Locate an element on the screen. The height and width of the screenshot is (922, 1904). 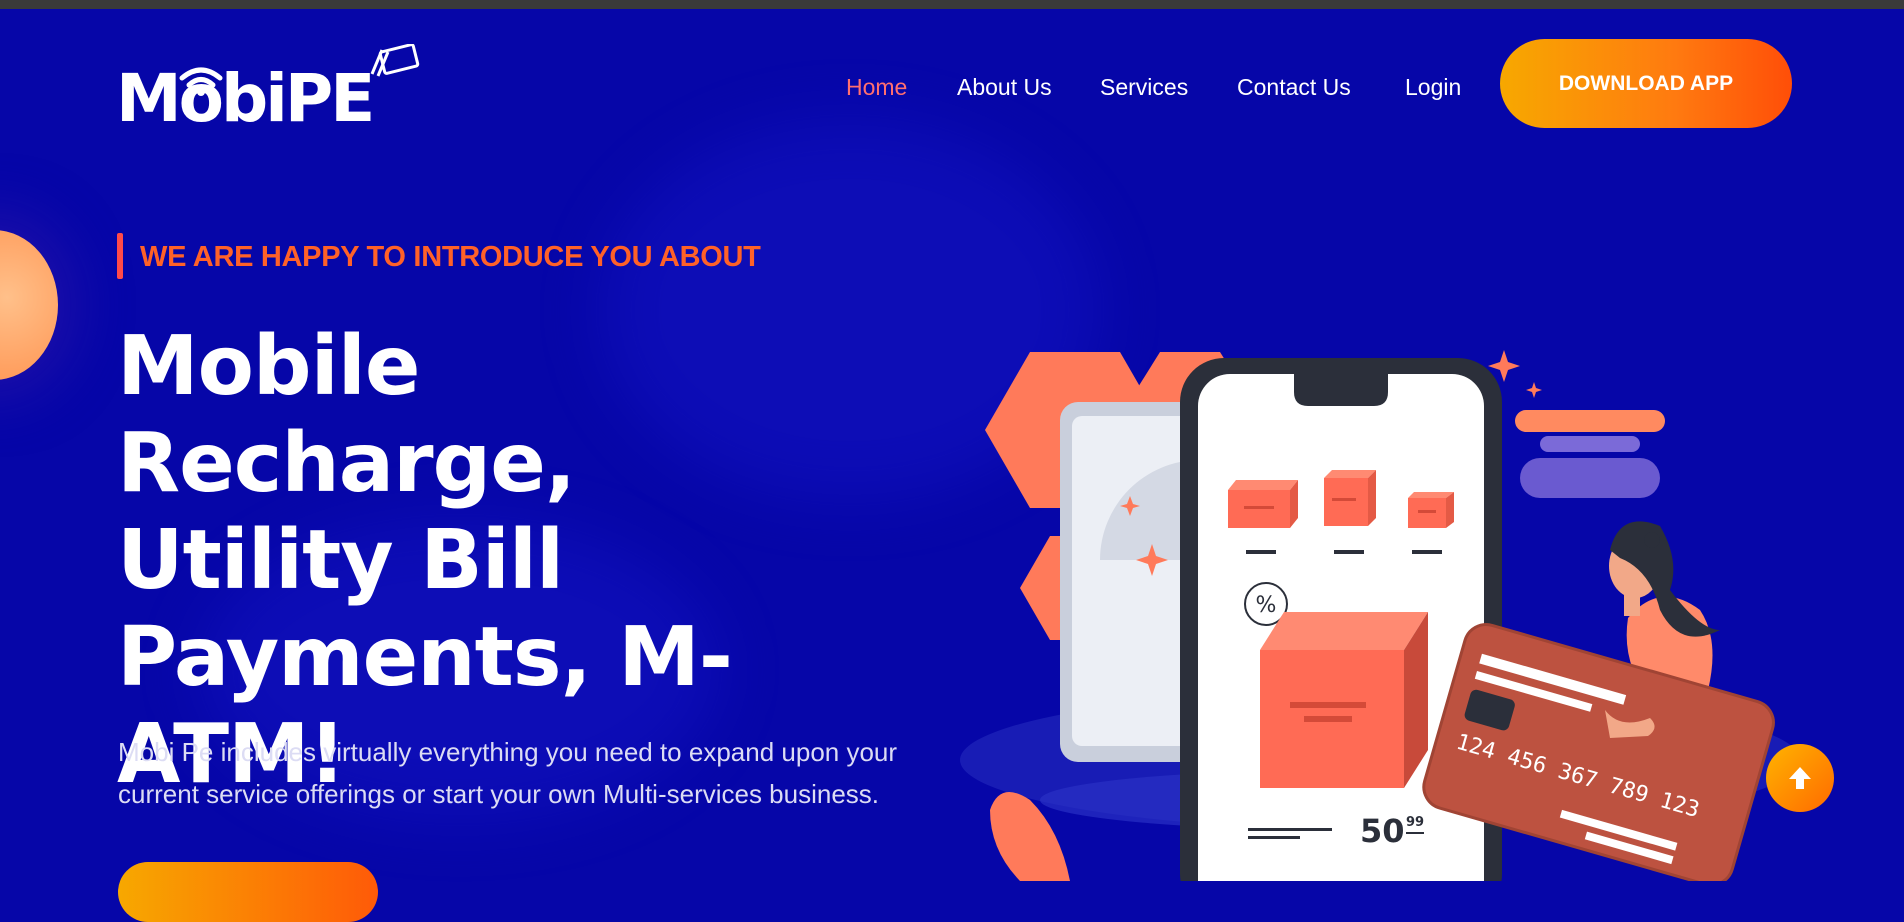
intro-accent-bar is located at coordinates (120, 256).